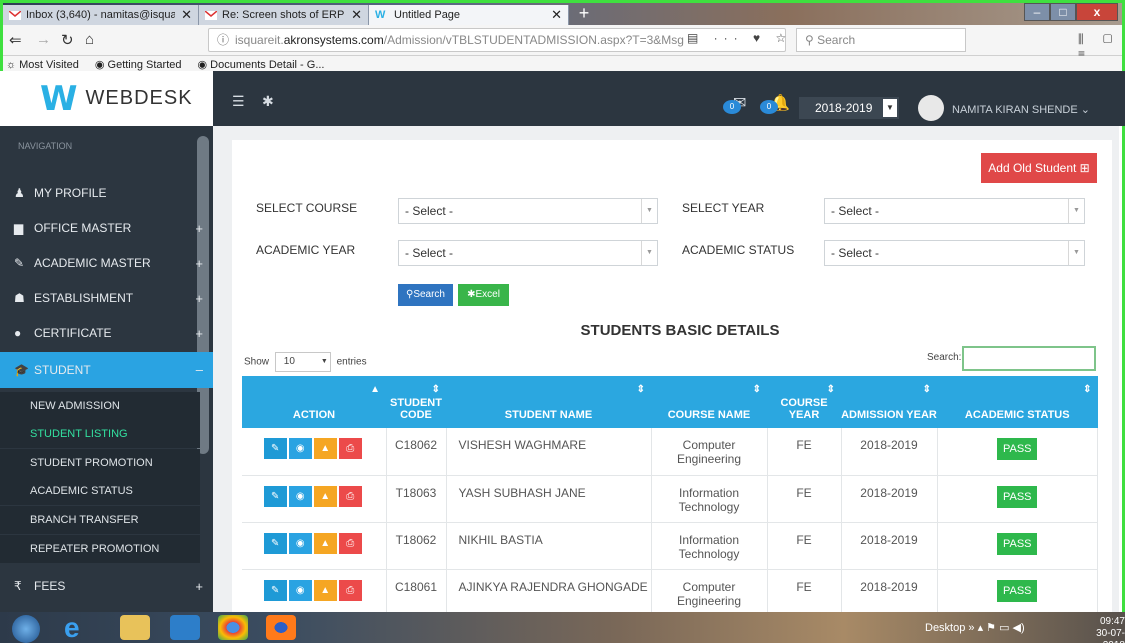 The height and width of the screenshot is (643, 1125). Describe the element at coordinates (106, 298) in the screenshot. I see `sidebar-item-establishment: ☗ ESTABLISHMENT +` at that location.